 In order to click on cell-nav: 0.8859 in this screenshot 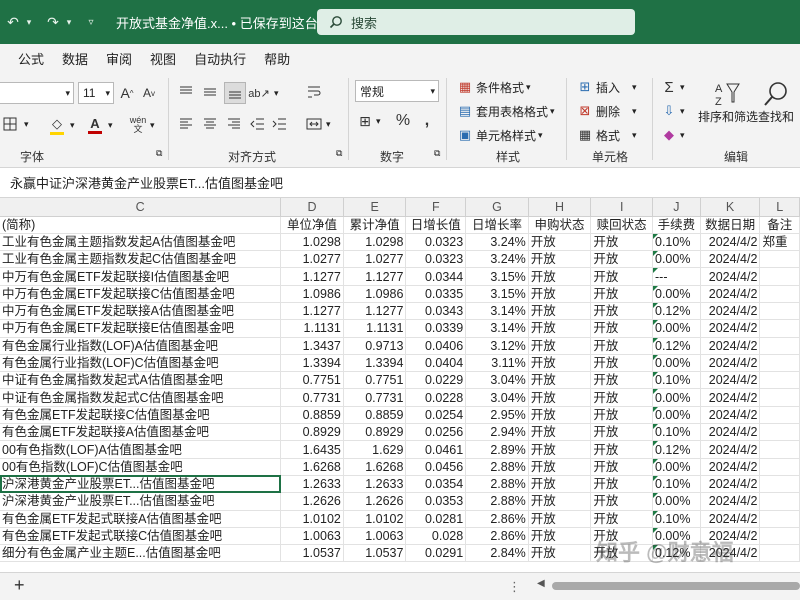, I will do `click(312, 415)`.